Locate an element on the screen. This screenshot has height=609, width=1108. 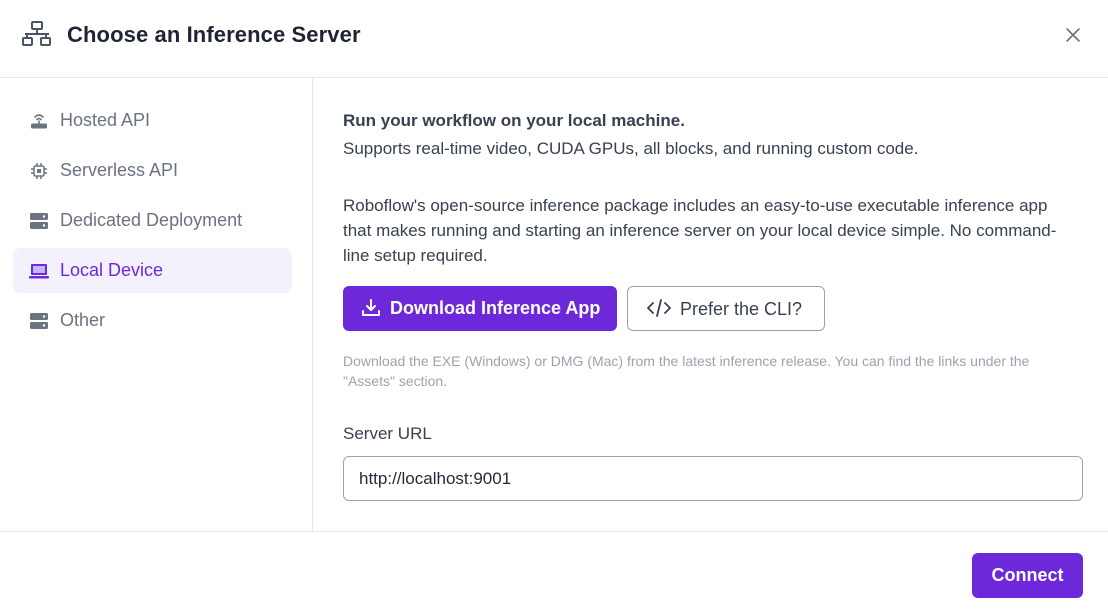
download-button-label: Download Inference App is located at coordinates (495, 308).